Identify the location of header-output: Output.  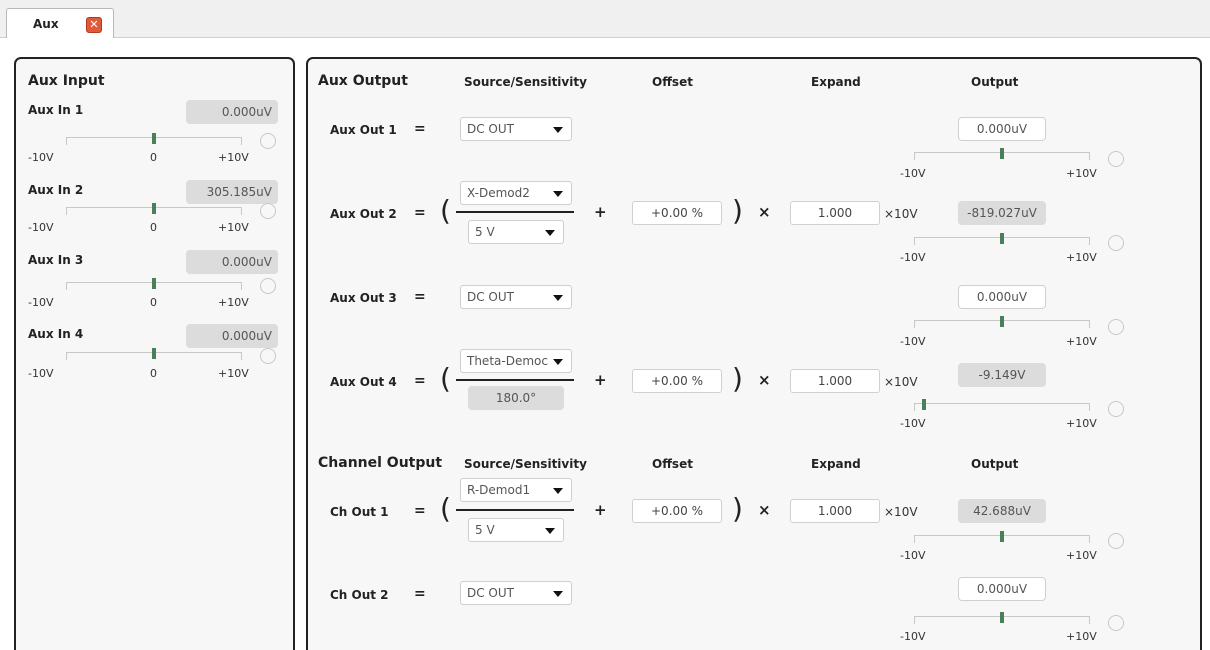
(995, 464).